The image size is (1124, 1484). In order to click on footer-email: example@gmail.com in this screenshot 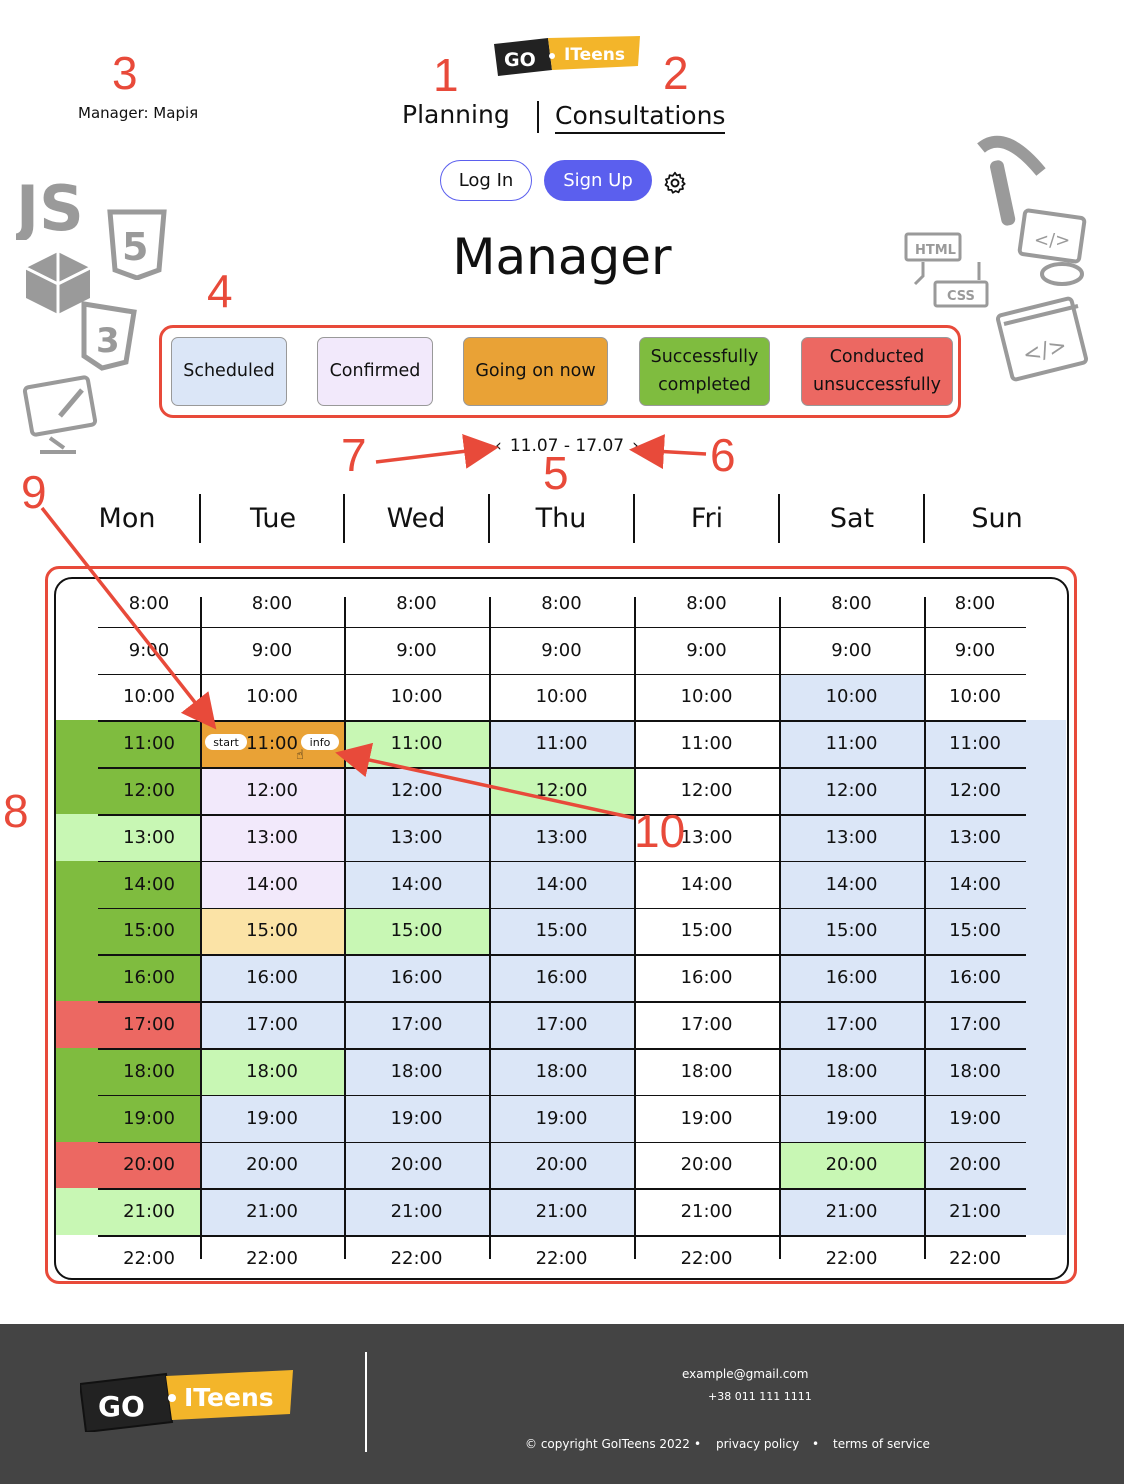, I will do `click(745, 1374)`.